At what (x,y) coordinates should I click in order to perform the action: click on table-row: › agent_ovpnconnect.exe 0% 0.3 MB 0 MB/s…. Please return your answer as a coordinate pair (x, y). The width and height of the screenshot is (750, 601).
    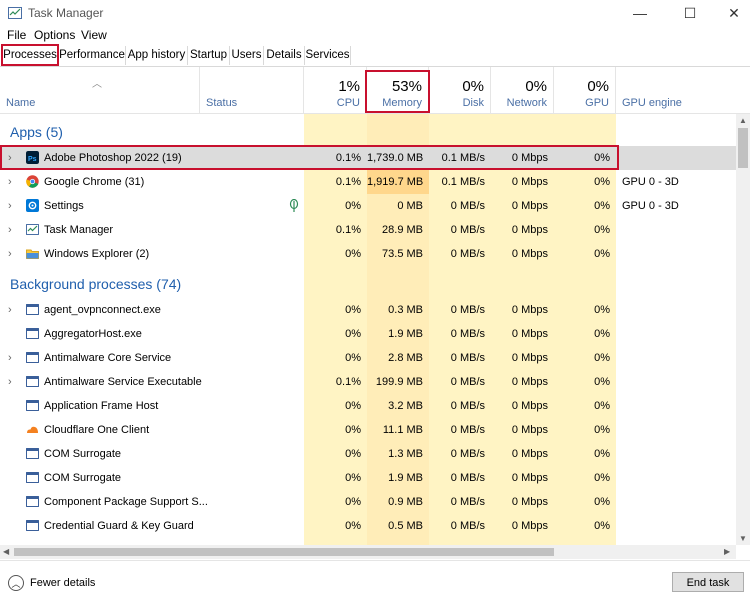
    Looking at the image, I should click on (368, 310).